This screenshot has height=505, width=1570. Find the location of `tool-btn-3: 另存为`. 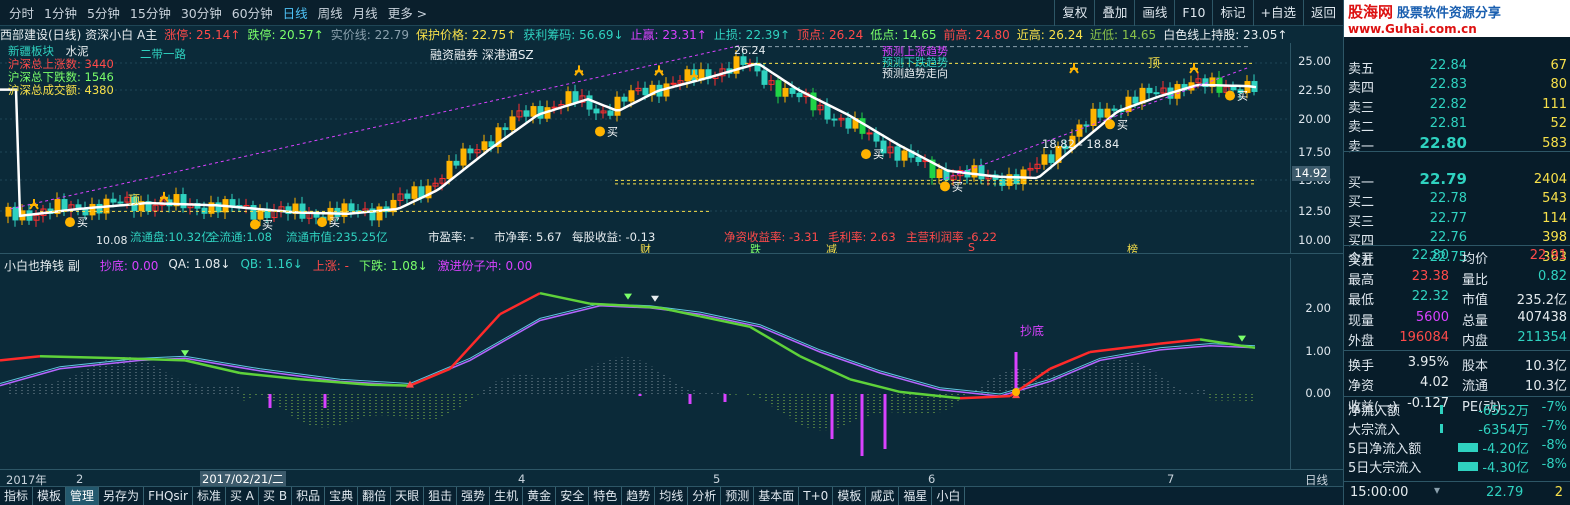

tool-btn-3: 另存为 is located at coordinates (122, 496).